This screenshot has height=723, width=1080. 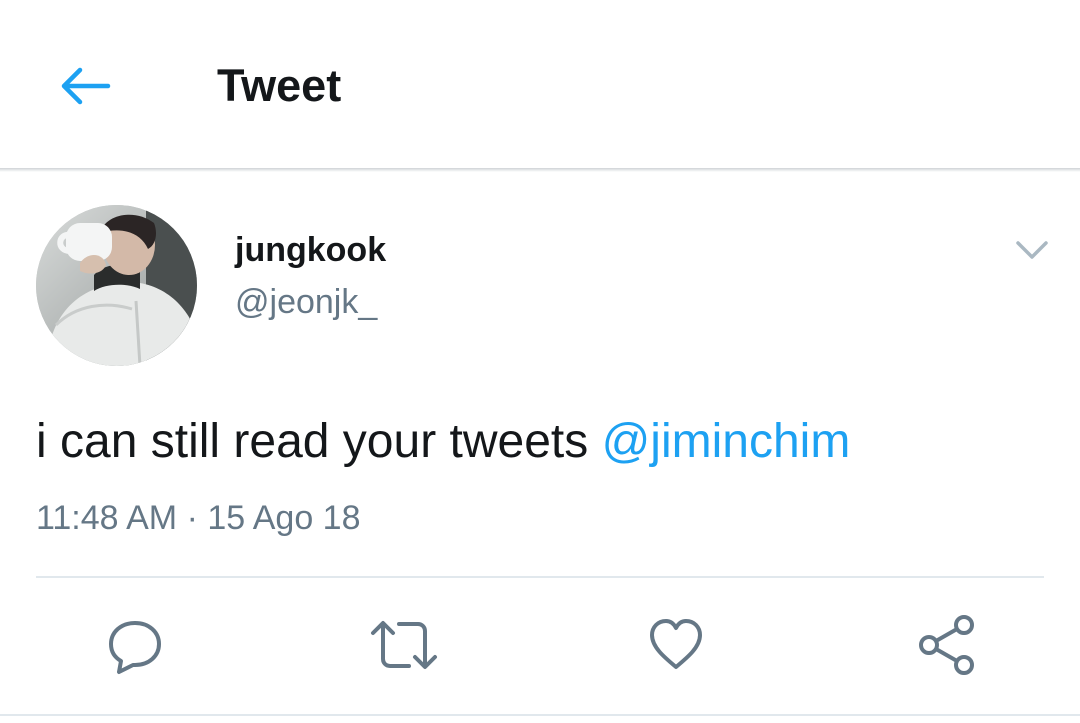 I want to click on bottom-divider, so click(x=540, y=715).